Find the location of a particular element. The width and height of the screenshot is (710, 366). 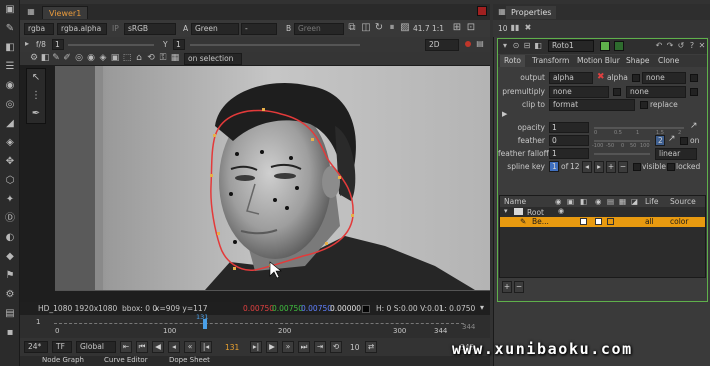

merge-icon: ◈ is located at coordinates (10, 142).